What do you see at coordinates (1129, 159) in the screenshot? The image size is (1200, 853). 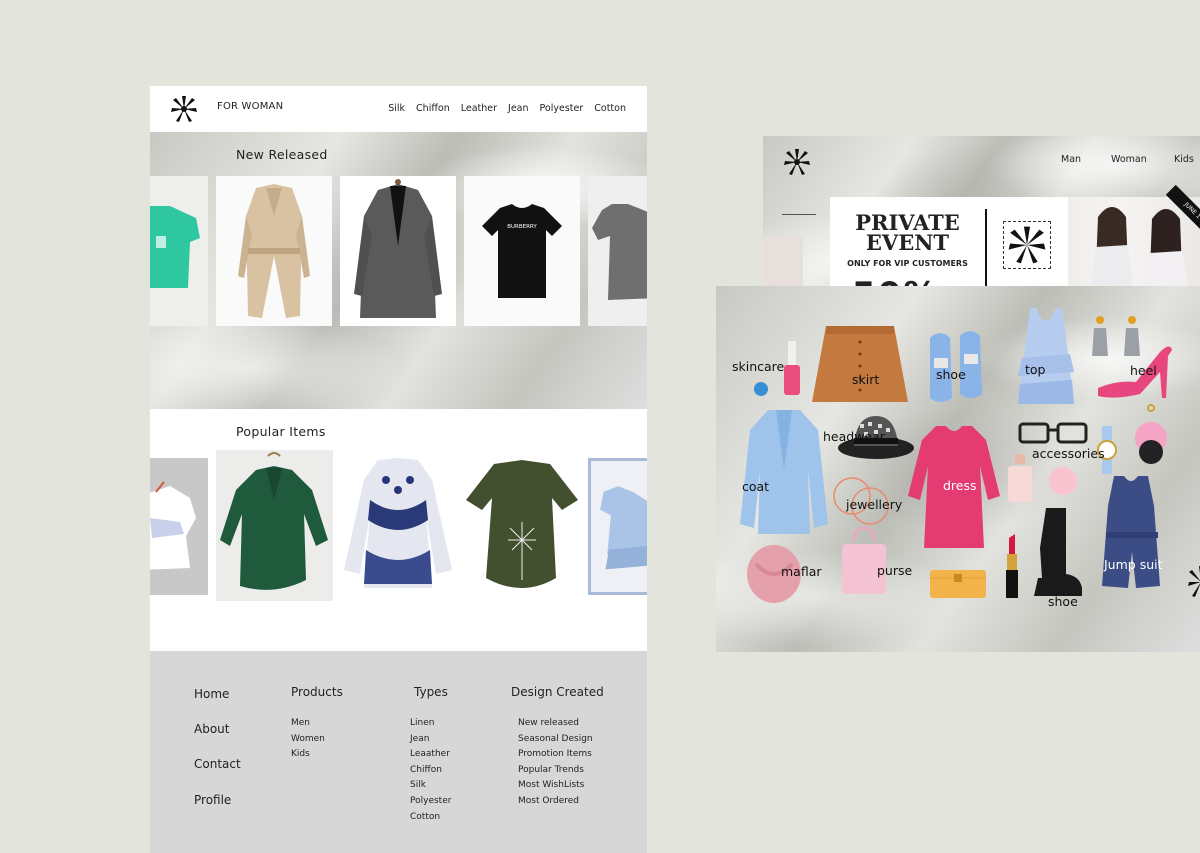 I see `nav-woman: Woman` at bounding box center [1129, 159].